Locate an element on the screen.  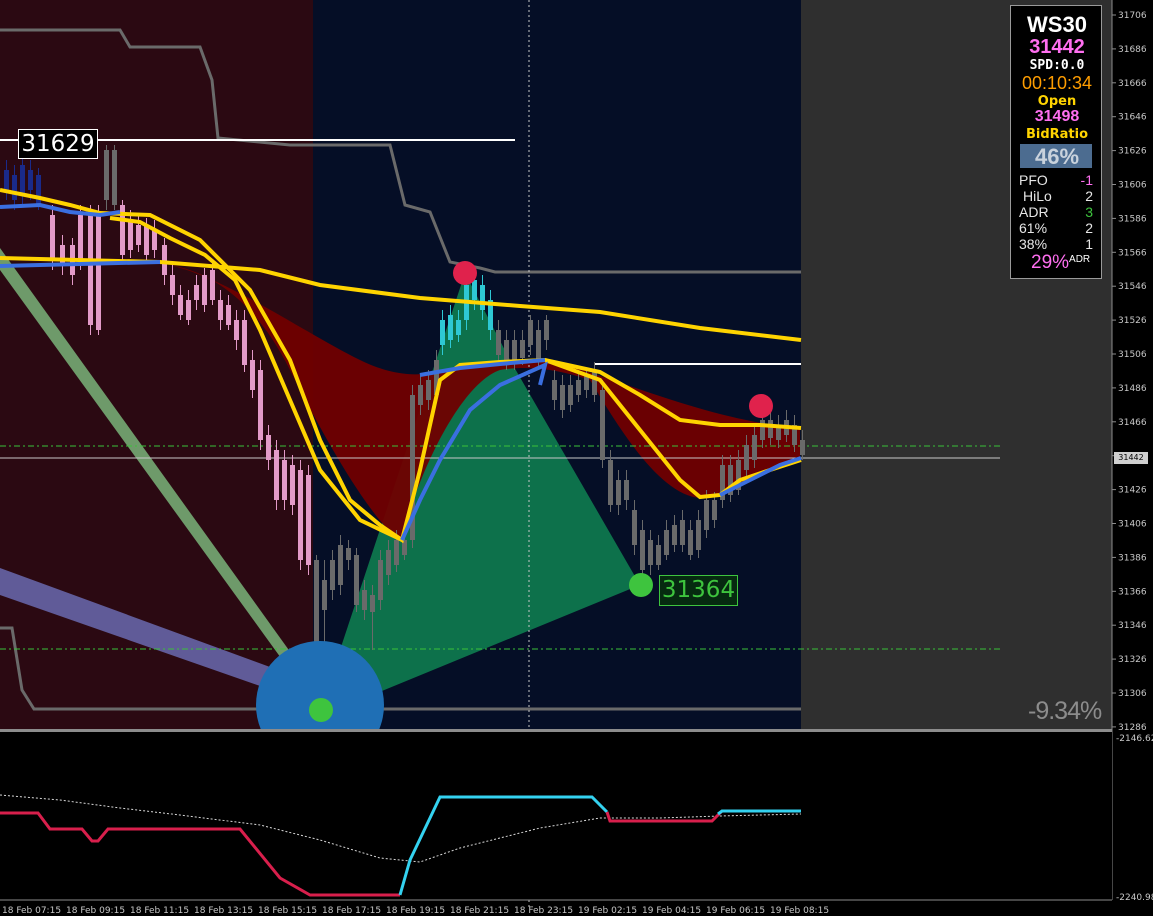
high-marker-icon is located at coordinates (465, 273).